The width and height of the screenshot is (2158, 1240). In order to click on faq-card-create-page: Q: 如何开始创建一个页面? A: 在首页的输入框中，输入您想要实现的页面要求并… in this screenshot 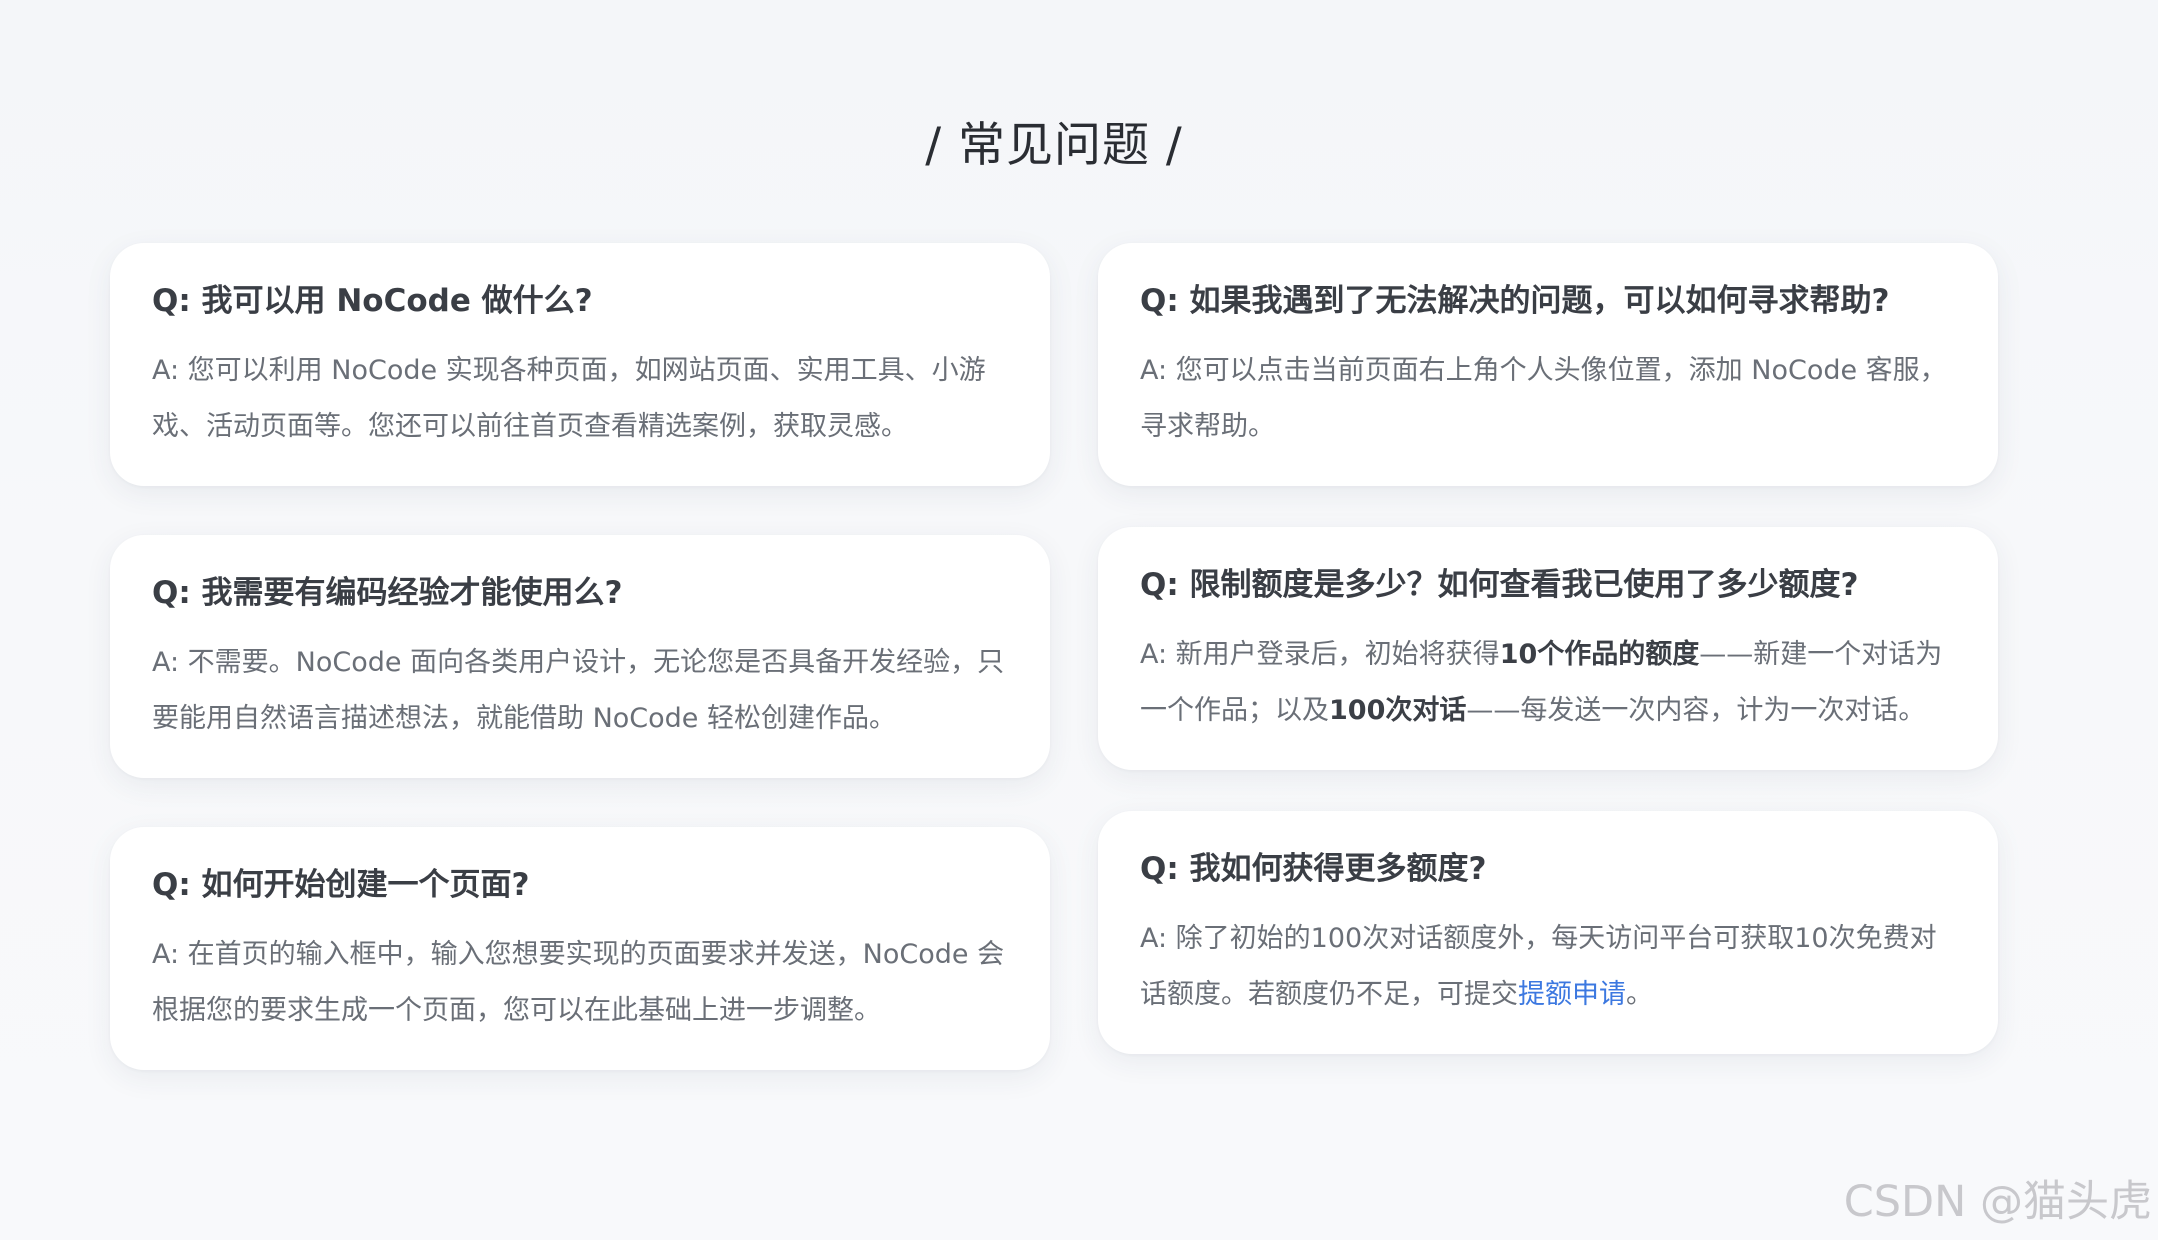, I will do `click(580, 948)`.